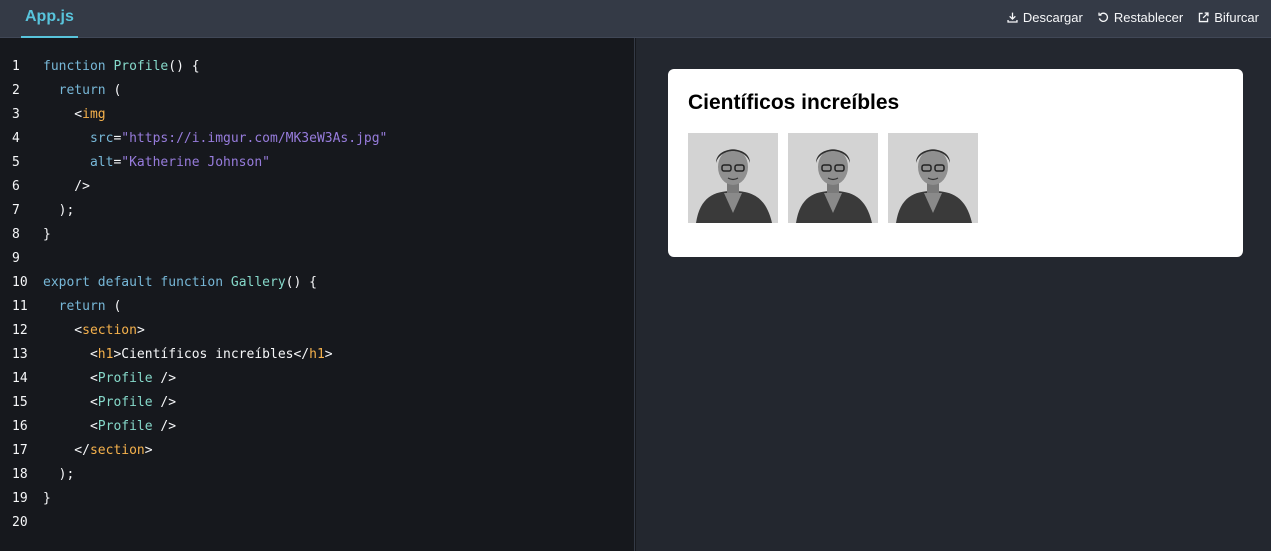  I want to click on line-number: 14, so click(20, 378).